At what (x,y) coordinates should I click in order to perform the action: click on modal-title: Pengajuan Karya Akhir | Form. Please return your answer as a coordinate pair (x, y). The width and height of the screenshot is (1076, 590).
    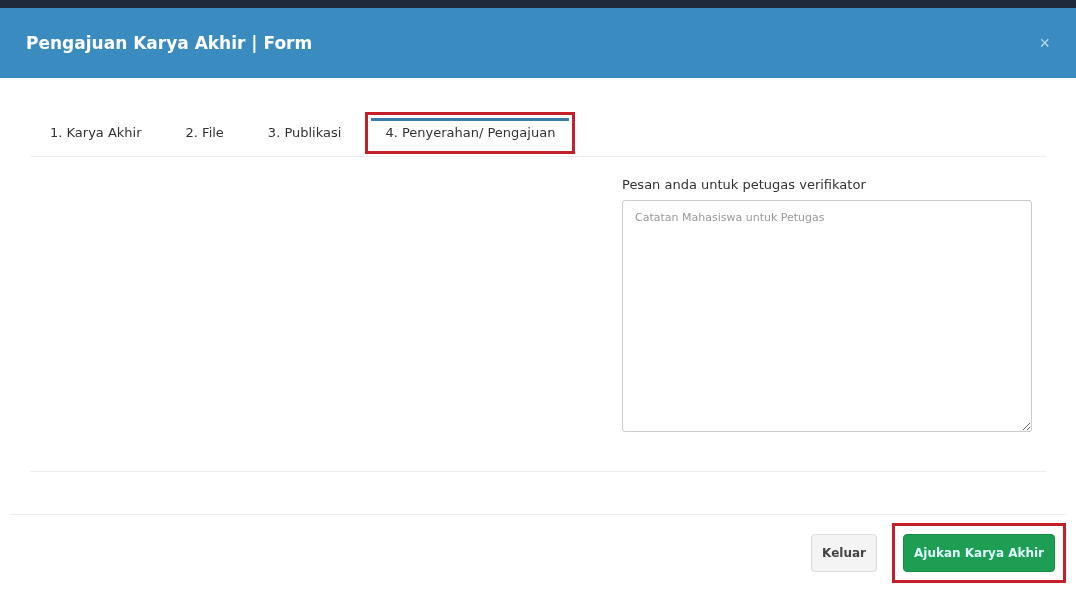
    Looking at the image, I should click on (169, 43).